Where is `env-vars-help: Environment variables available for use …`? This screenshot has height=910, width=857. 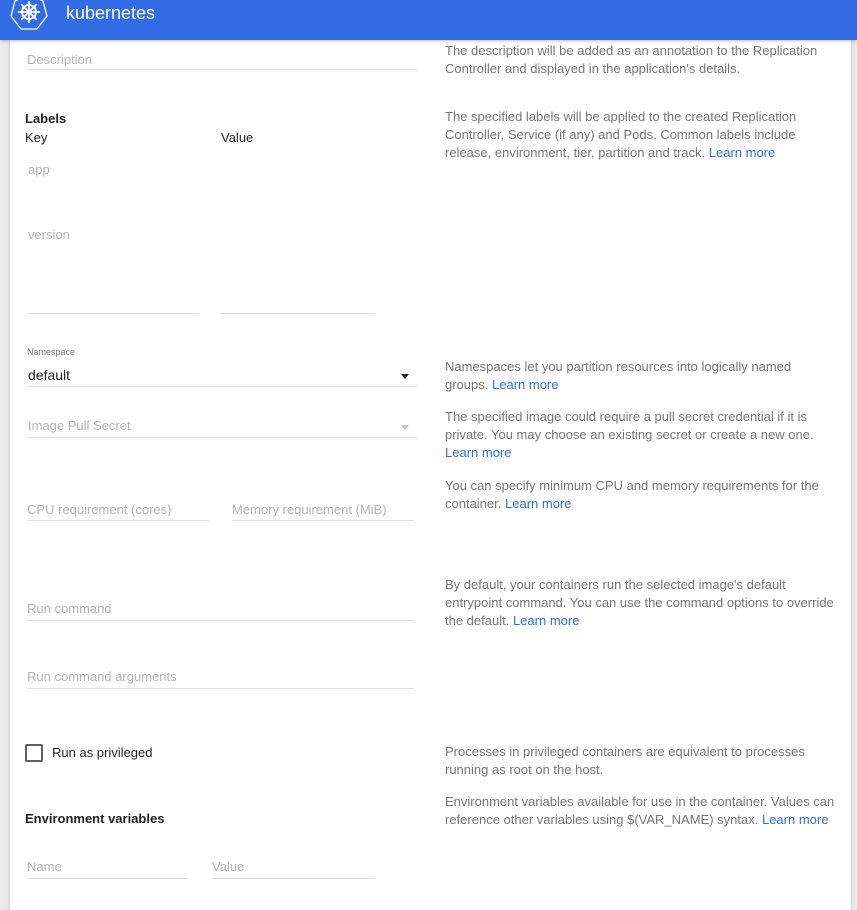
env-vars-help: Environment variables available for use … is located at coordinates (640, 810).